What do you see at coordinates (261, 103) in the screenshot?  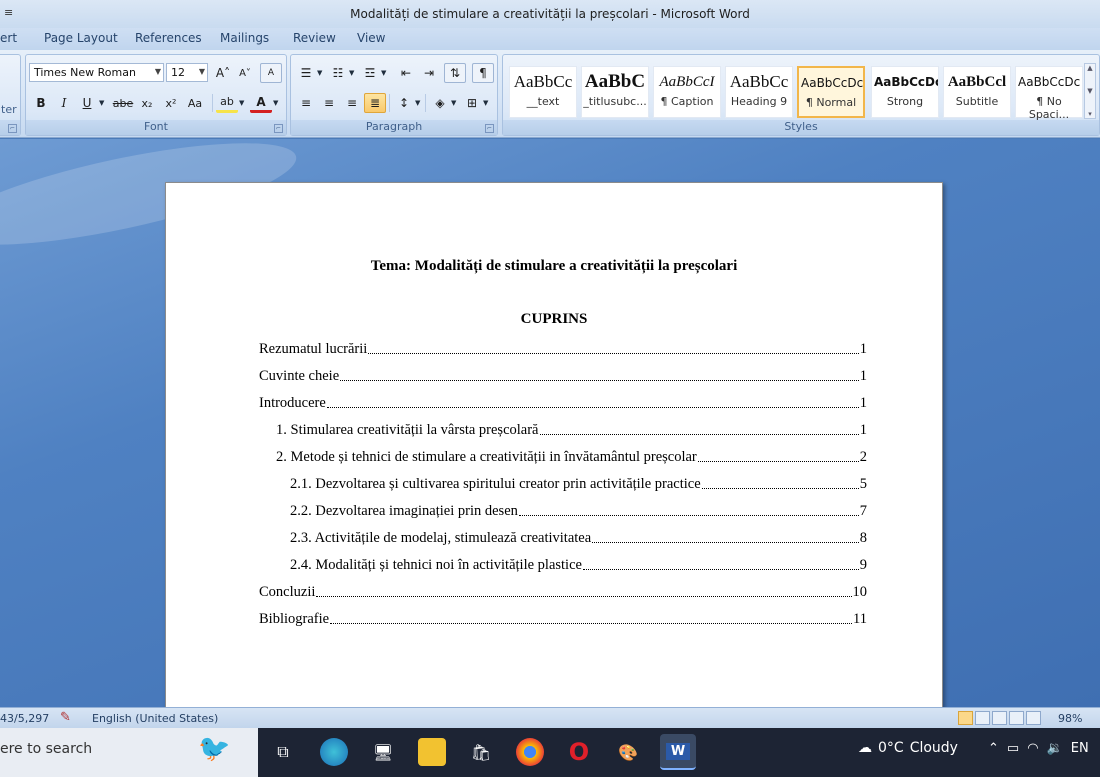 I see `font-color-button: A` at bounding box center [261, 103].